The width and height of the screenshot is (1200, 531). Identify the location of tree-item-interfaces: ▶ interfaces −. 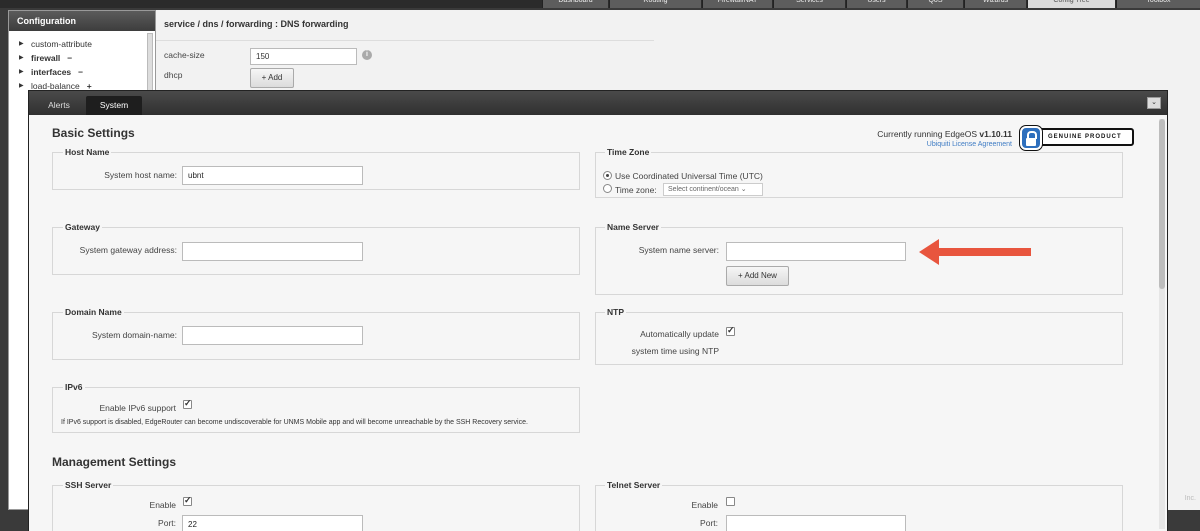
(87, 72).